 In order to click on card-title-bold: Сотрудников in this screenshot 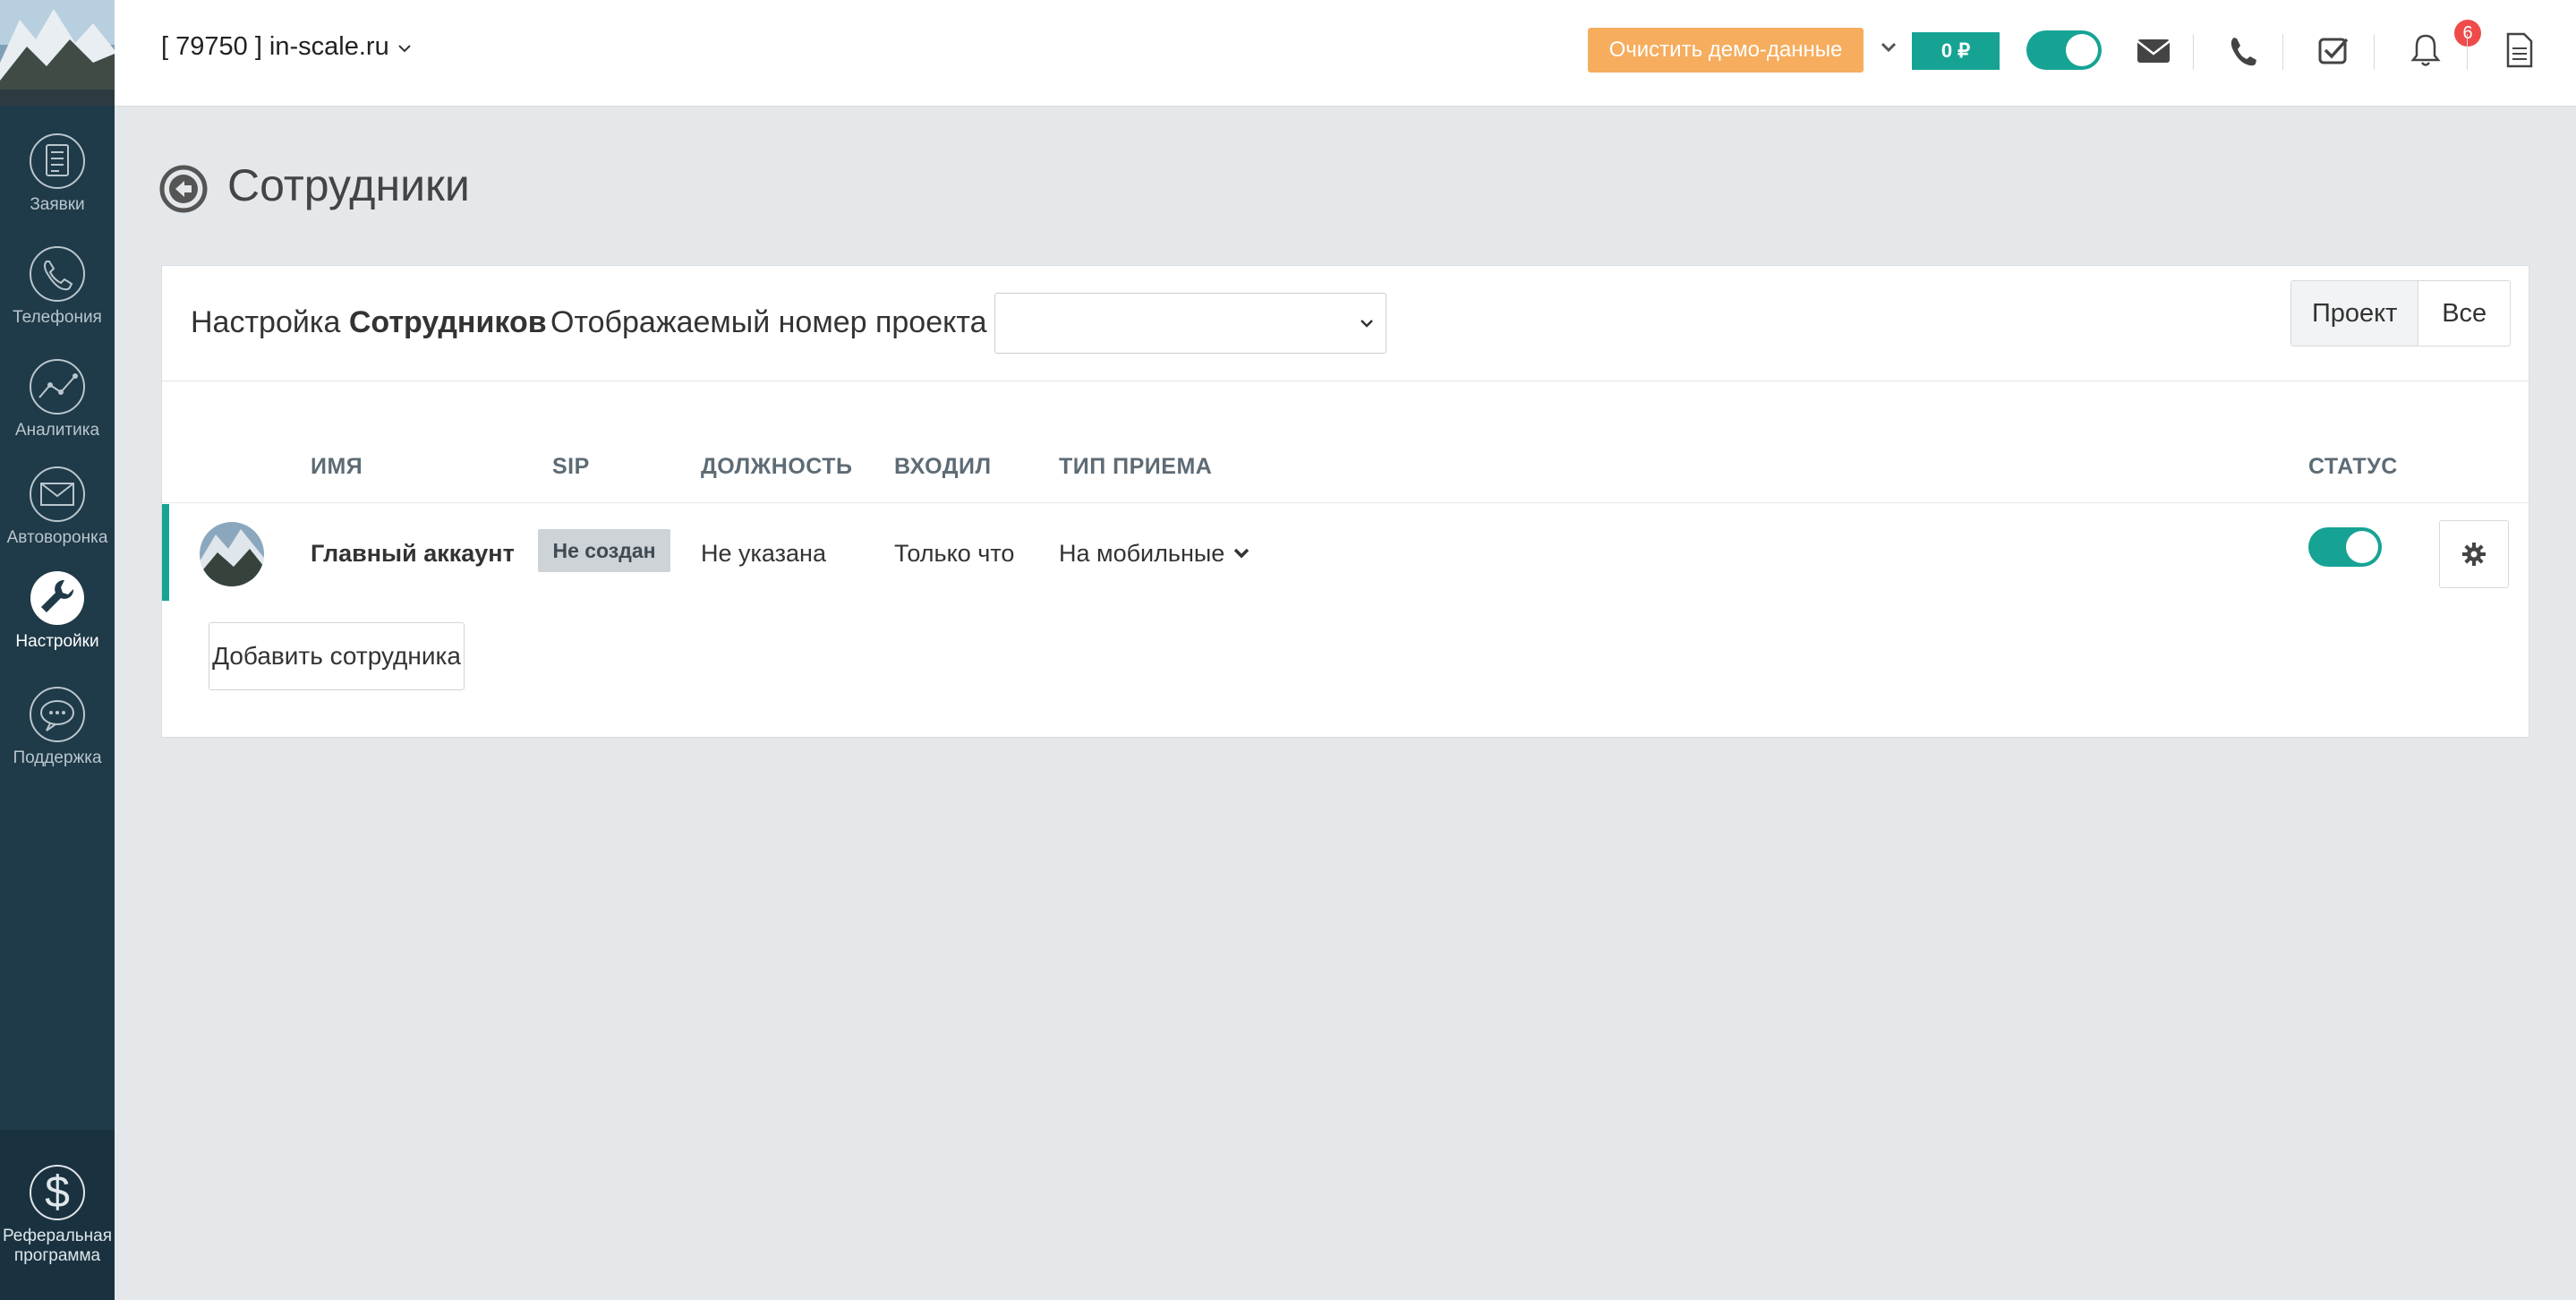, I will do `click(447, 322)`.